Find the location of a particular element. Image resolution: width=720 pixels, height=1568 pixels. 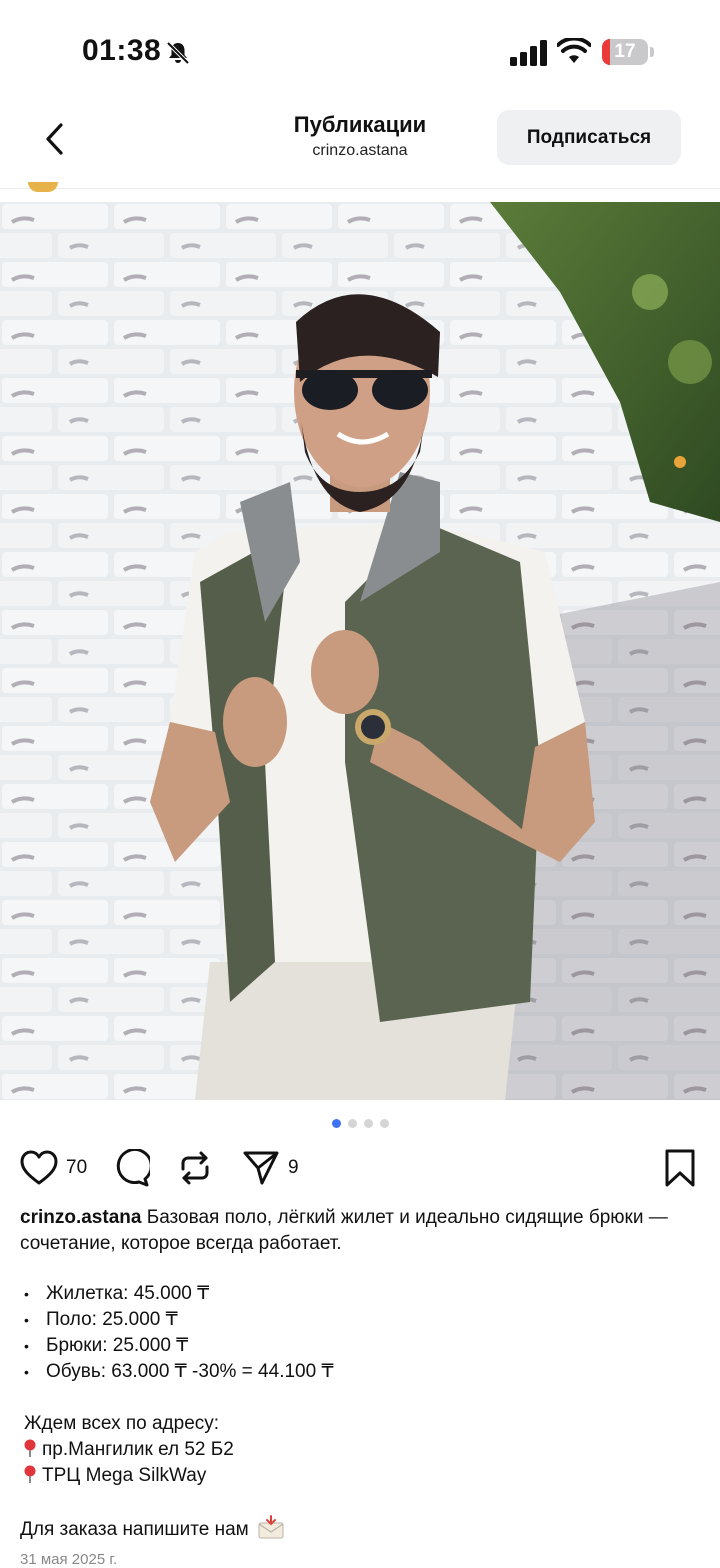

like-count: 70 is located at coordinates (77, 1167).